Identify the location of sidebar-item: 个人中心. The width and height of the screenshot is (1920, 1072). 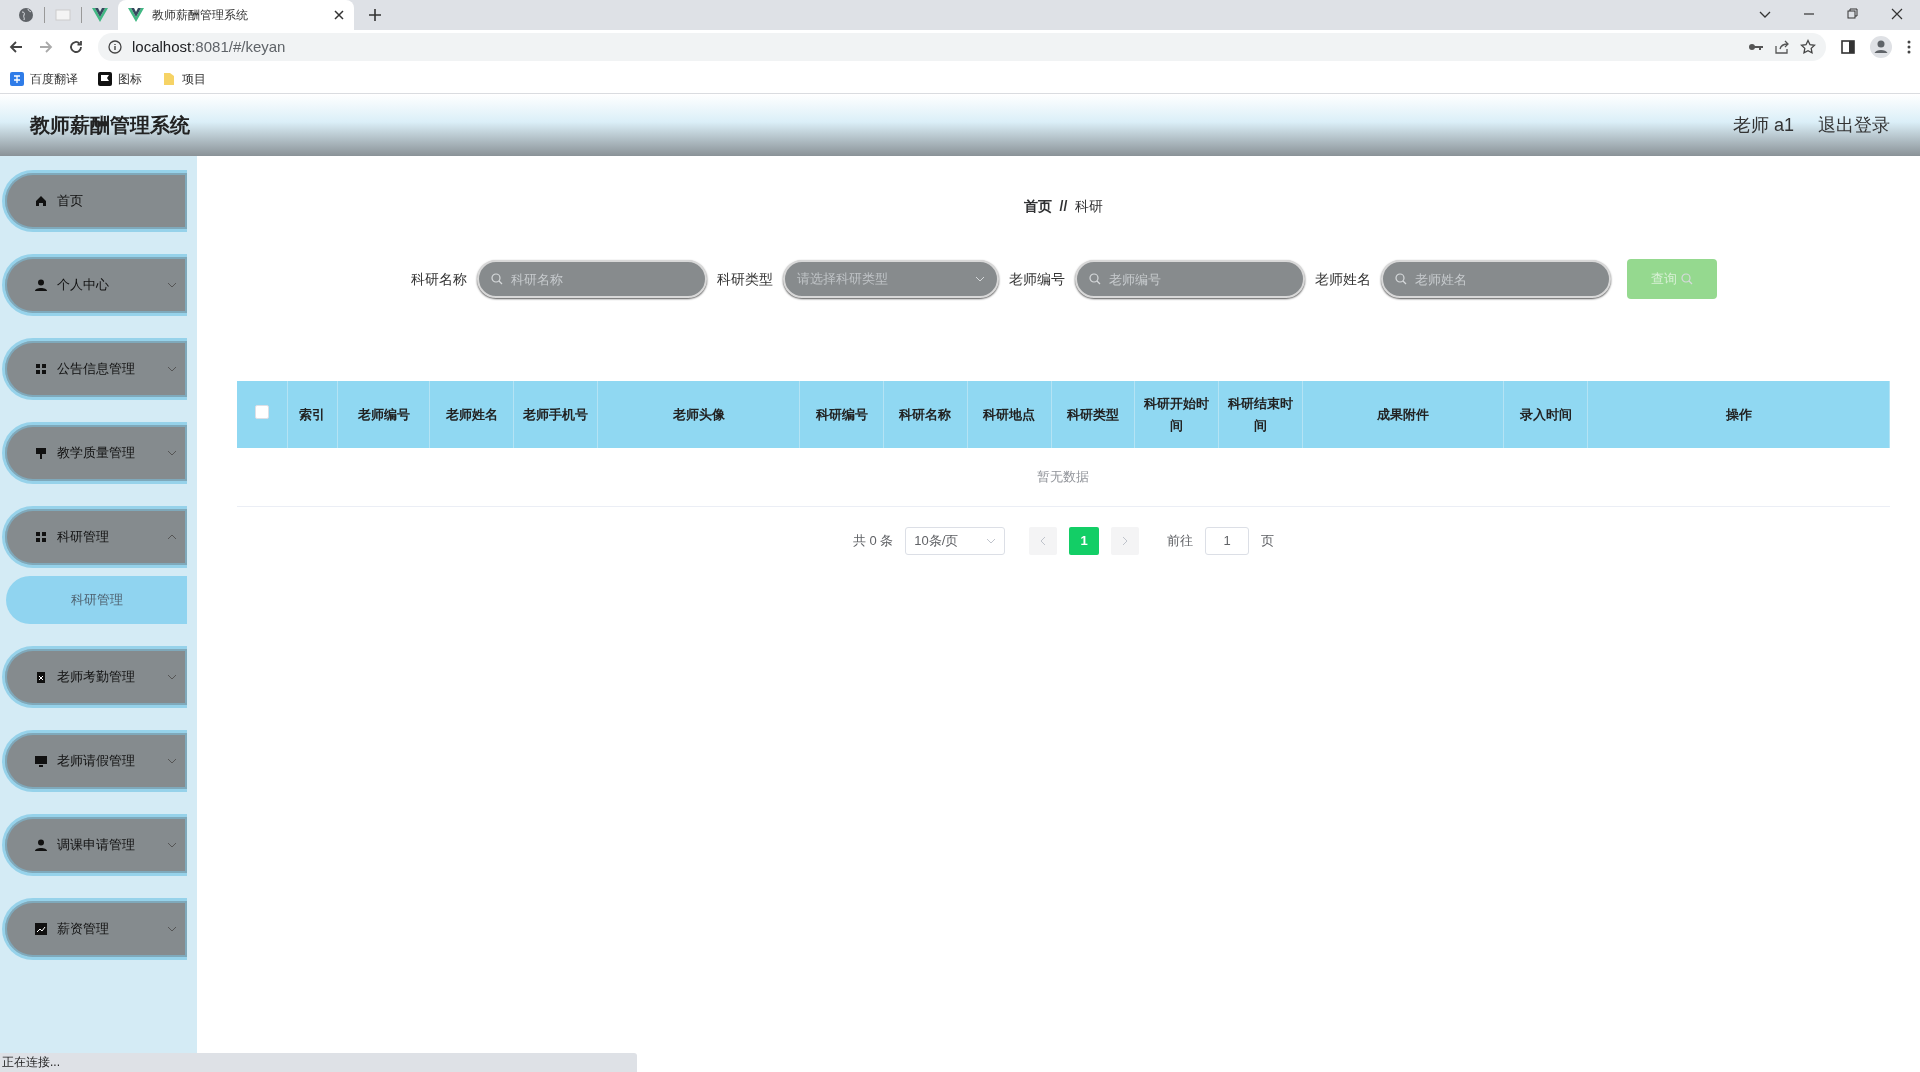
(94, 285).